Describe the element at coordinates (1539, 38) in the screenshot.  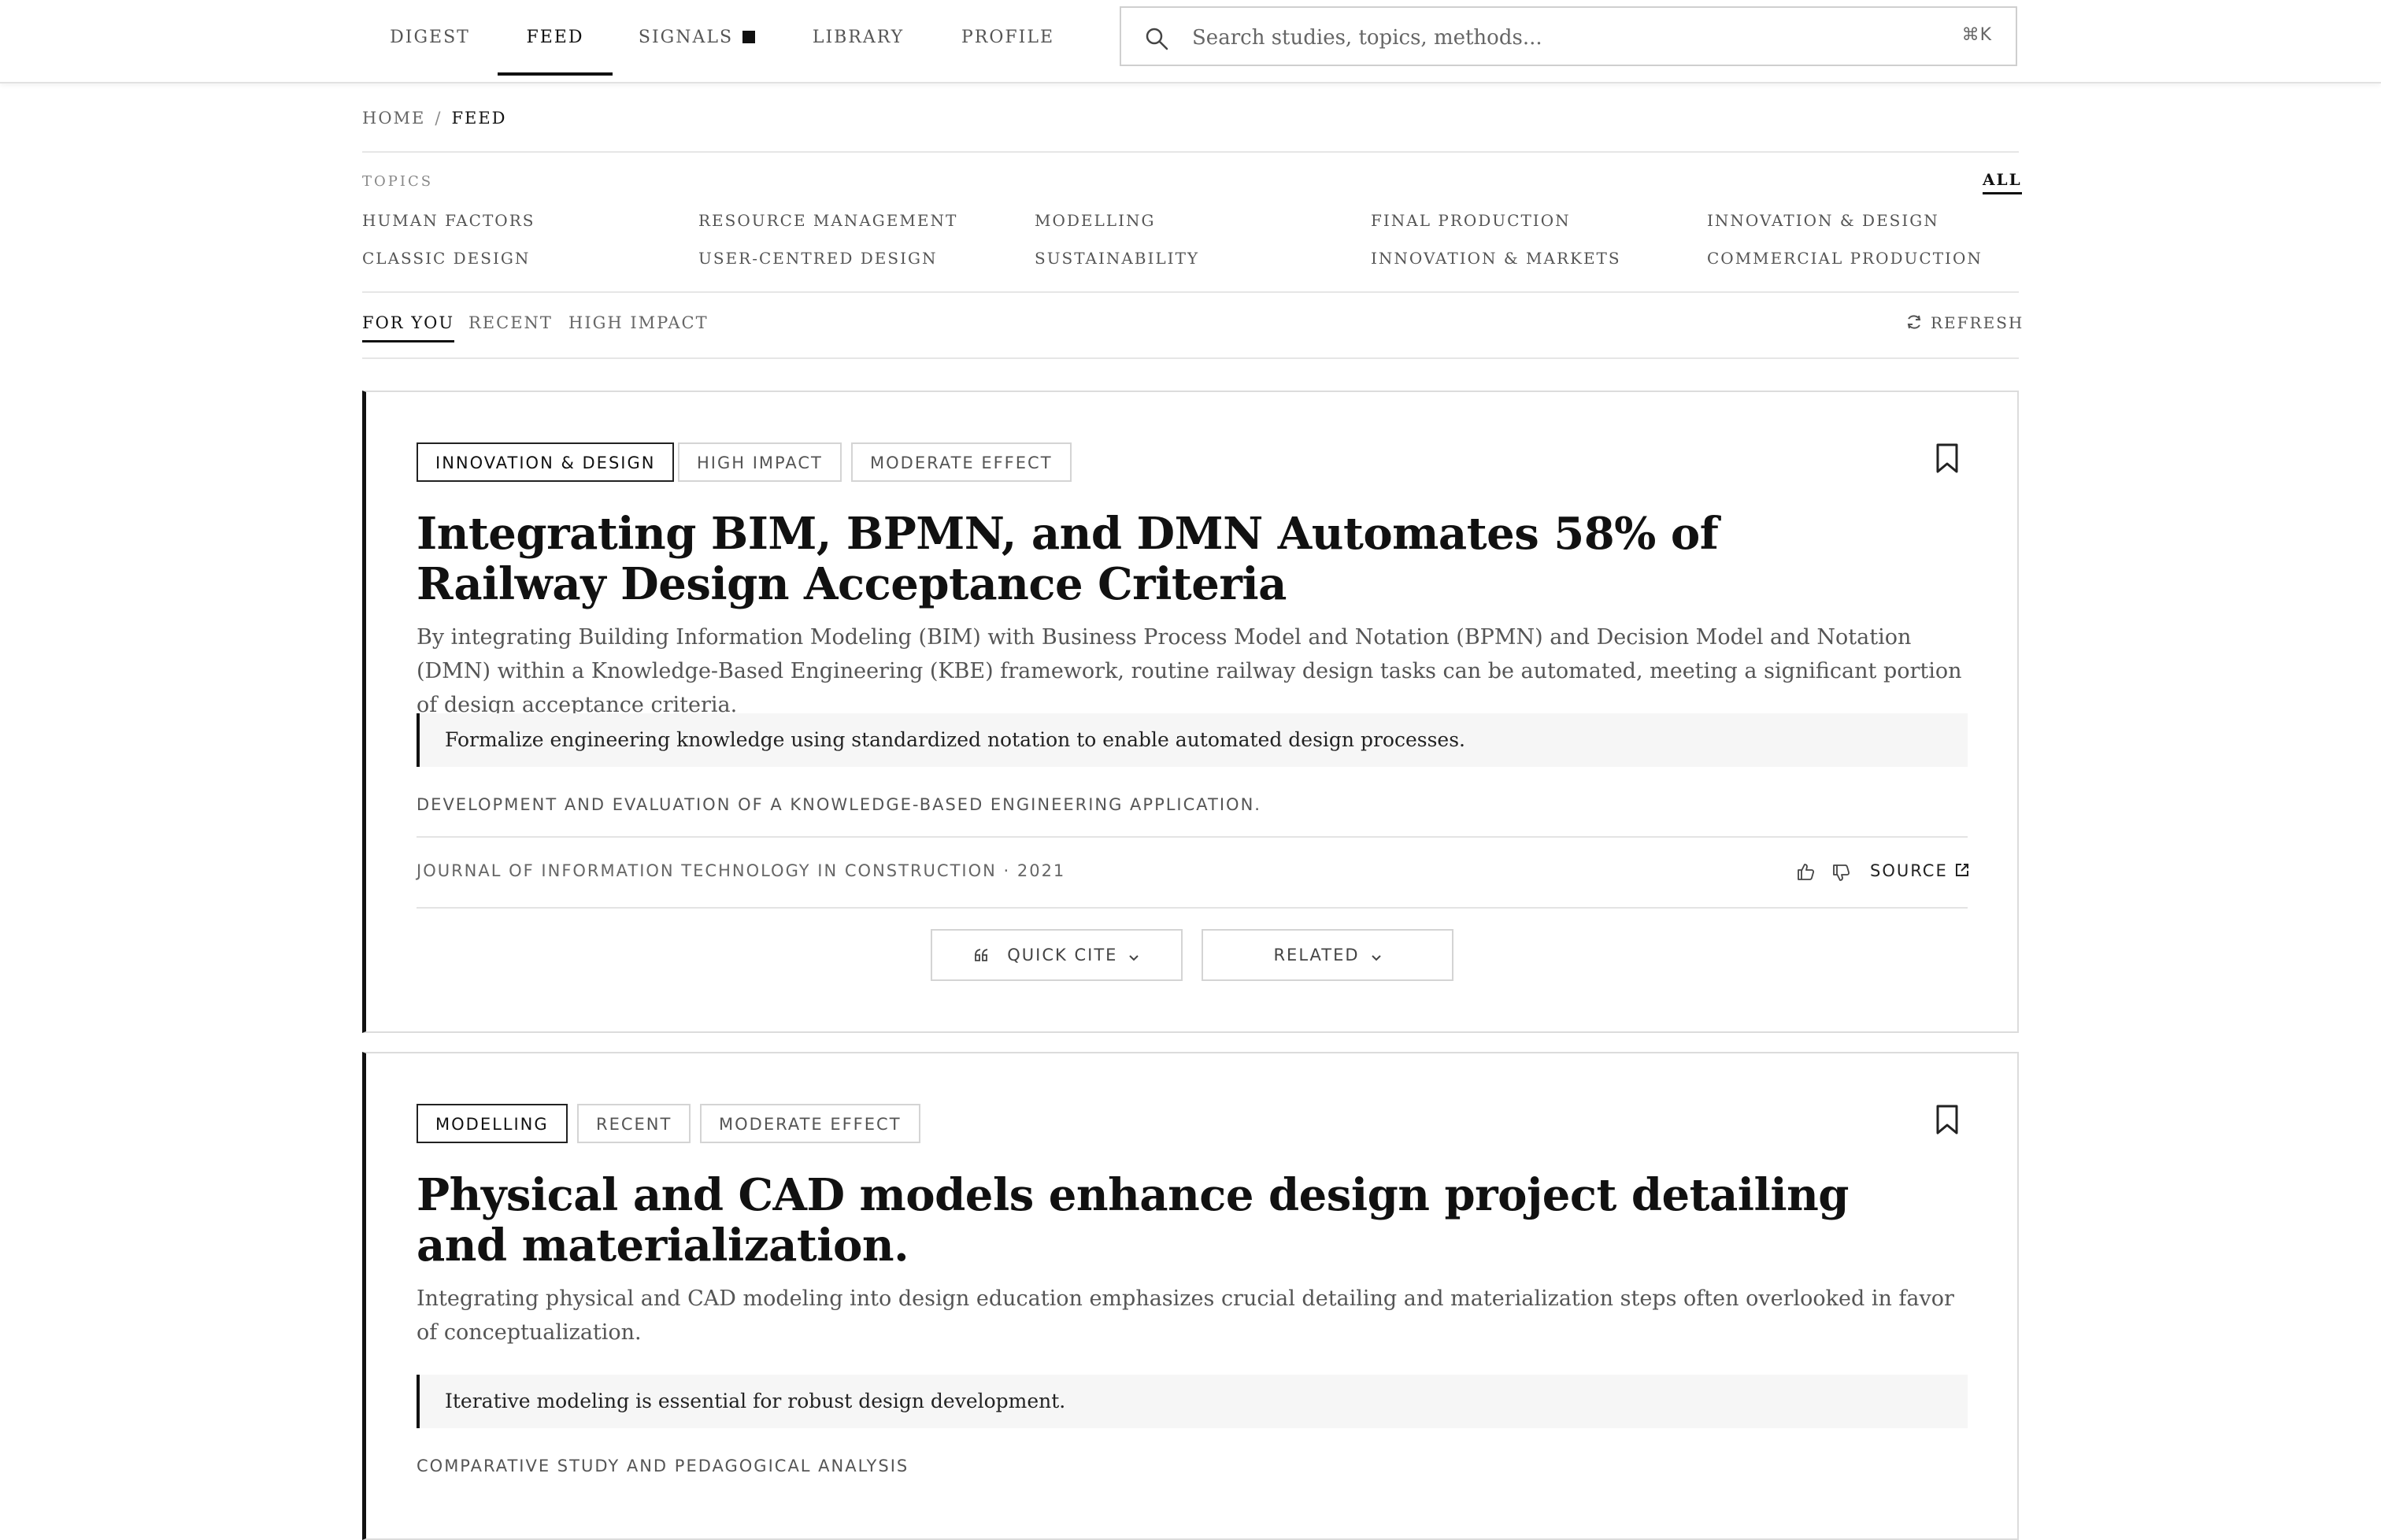
I see `search-input` at that location.